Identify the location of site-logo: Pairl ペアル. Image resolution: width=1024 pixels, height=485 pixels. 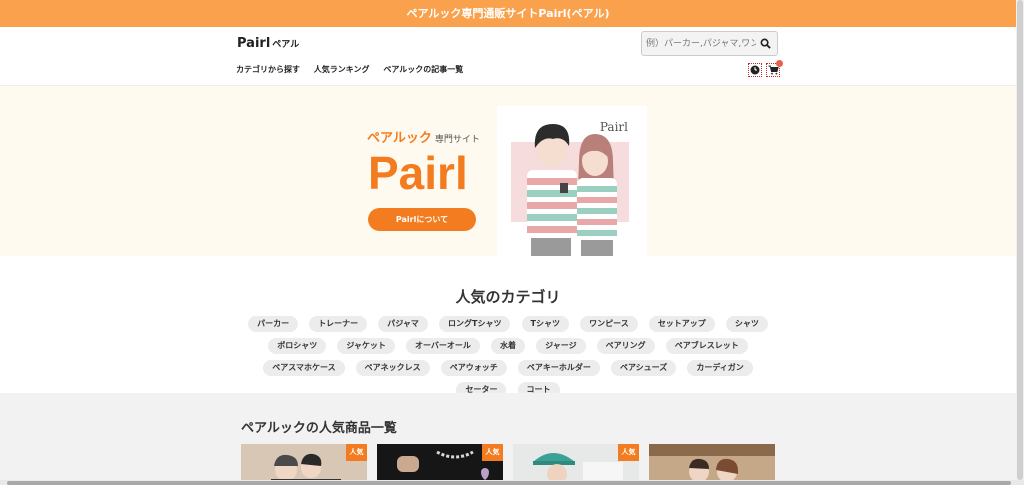
(268, 43).